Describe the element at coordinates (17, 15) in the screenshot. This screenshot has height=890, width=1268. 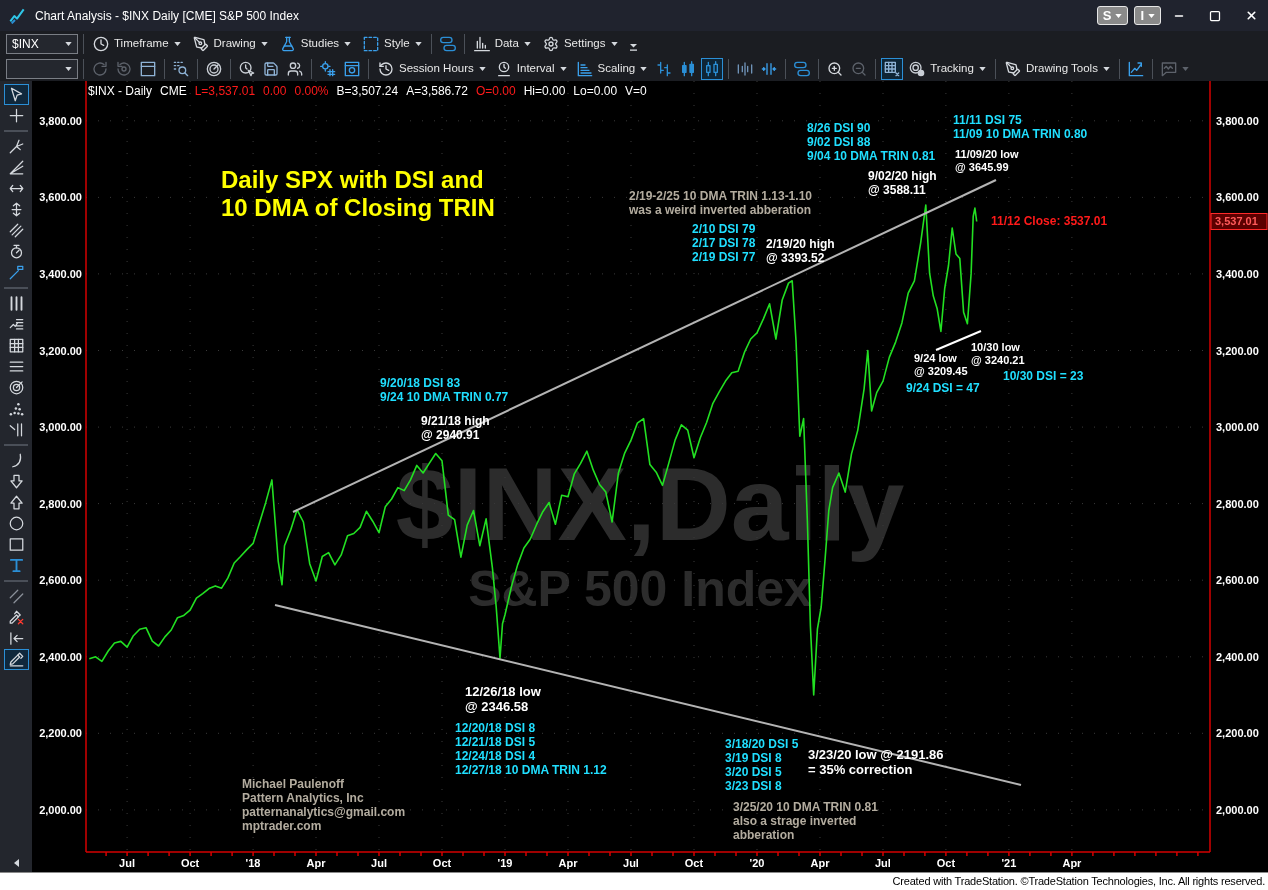
I see `app-logo-icon` at that location.